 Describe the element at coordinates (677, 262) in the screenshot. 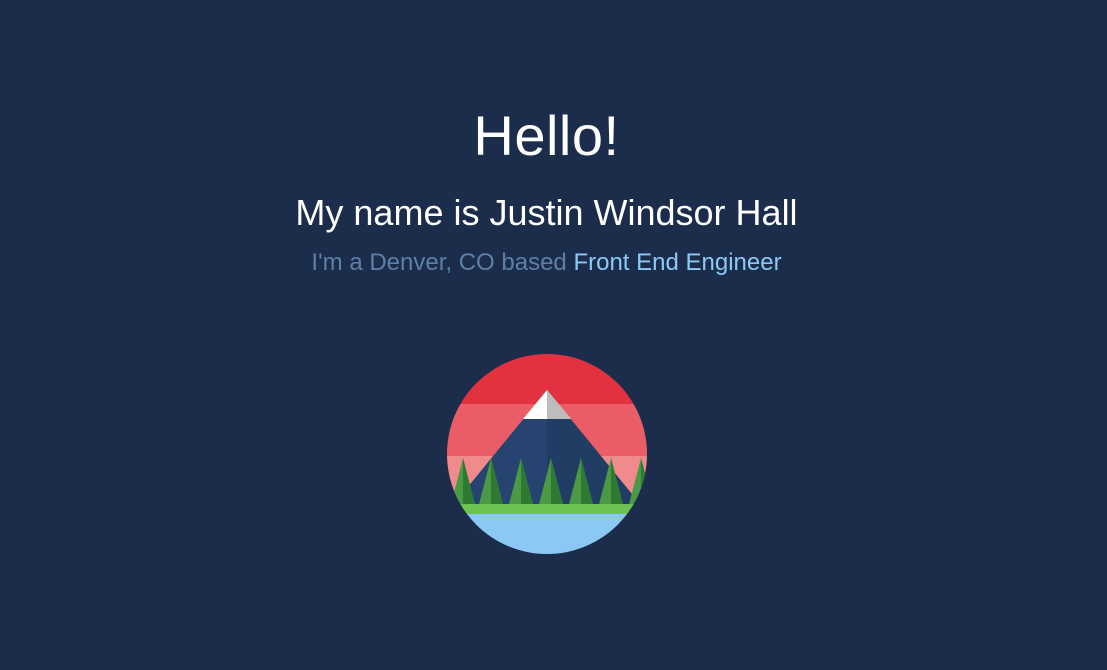

I see `tagline-role: Front End Engineer` at that location.